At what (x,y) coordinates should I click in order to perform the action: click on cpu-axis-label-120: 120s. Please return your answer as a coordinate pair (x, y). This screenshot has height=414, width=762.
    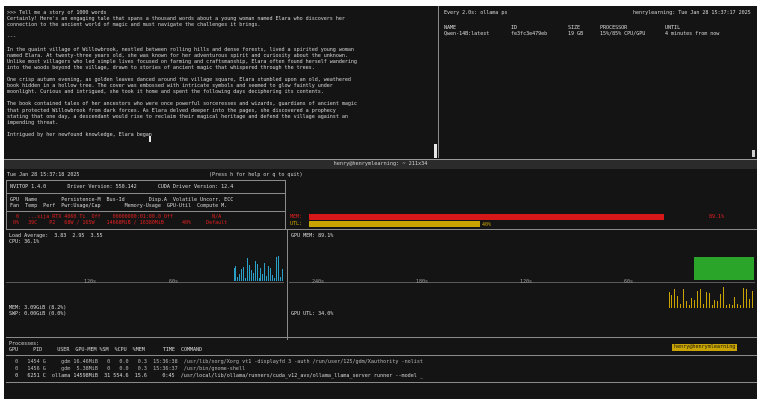
    Looking at the image, I should click on (90, 282).